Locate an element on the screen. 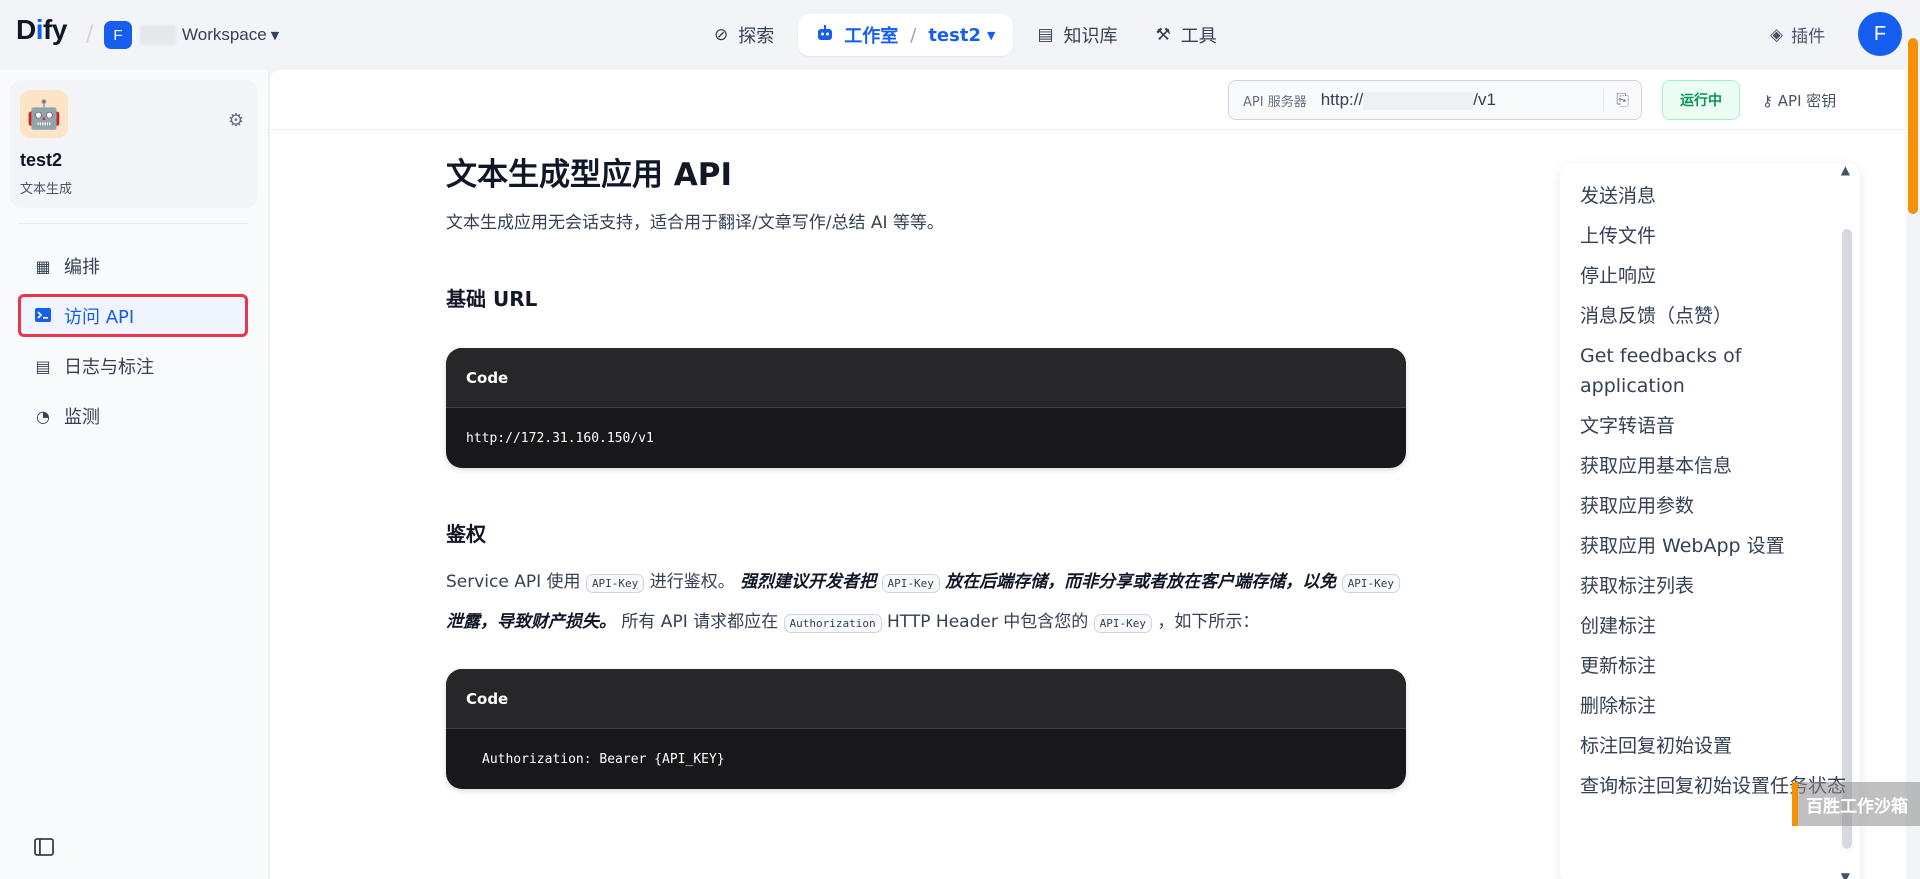 The width and height of the screenshot is (1920, 879). toc-item: 创建标注 is located at coordinates (1715, 626).